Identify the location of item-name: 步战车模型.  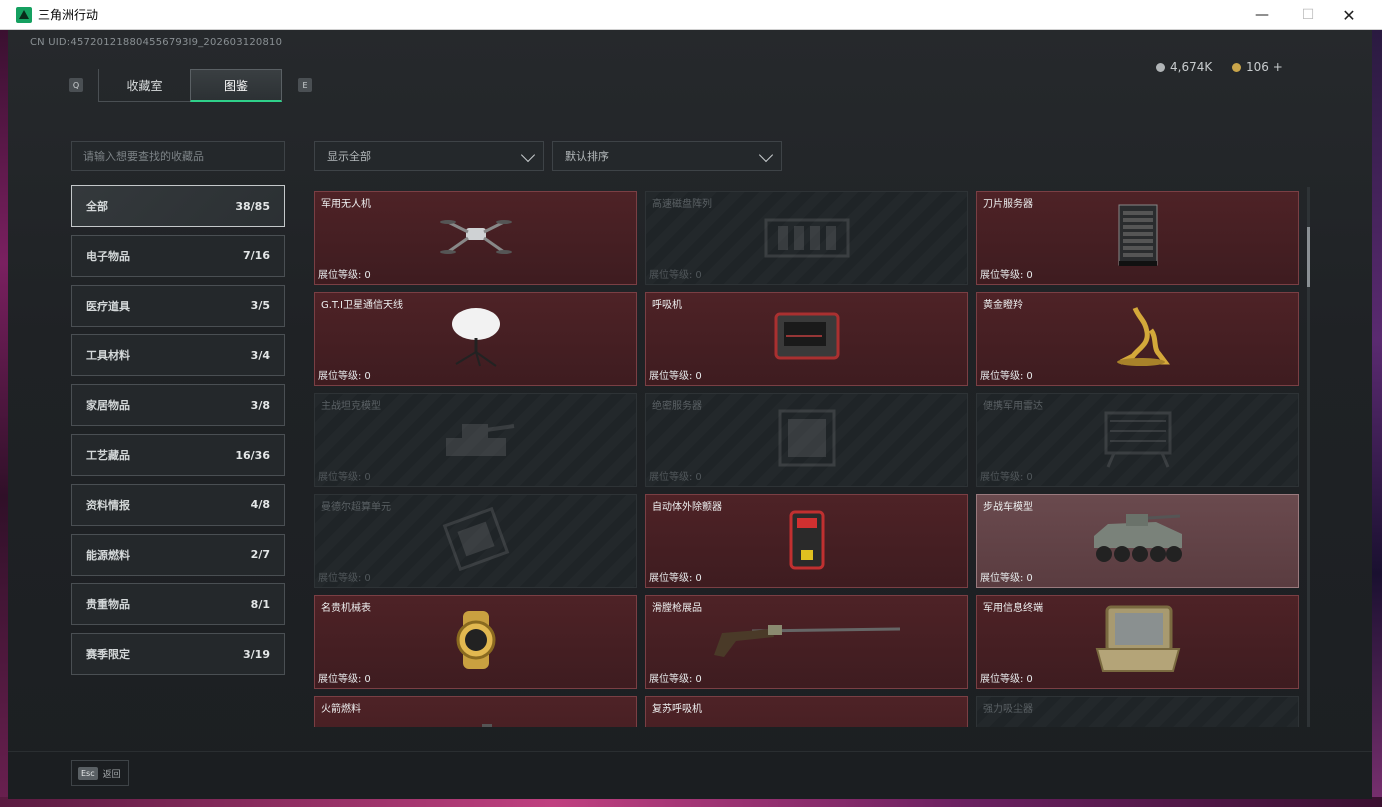
(1008, 507).